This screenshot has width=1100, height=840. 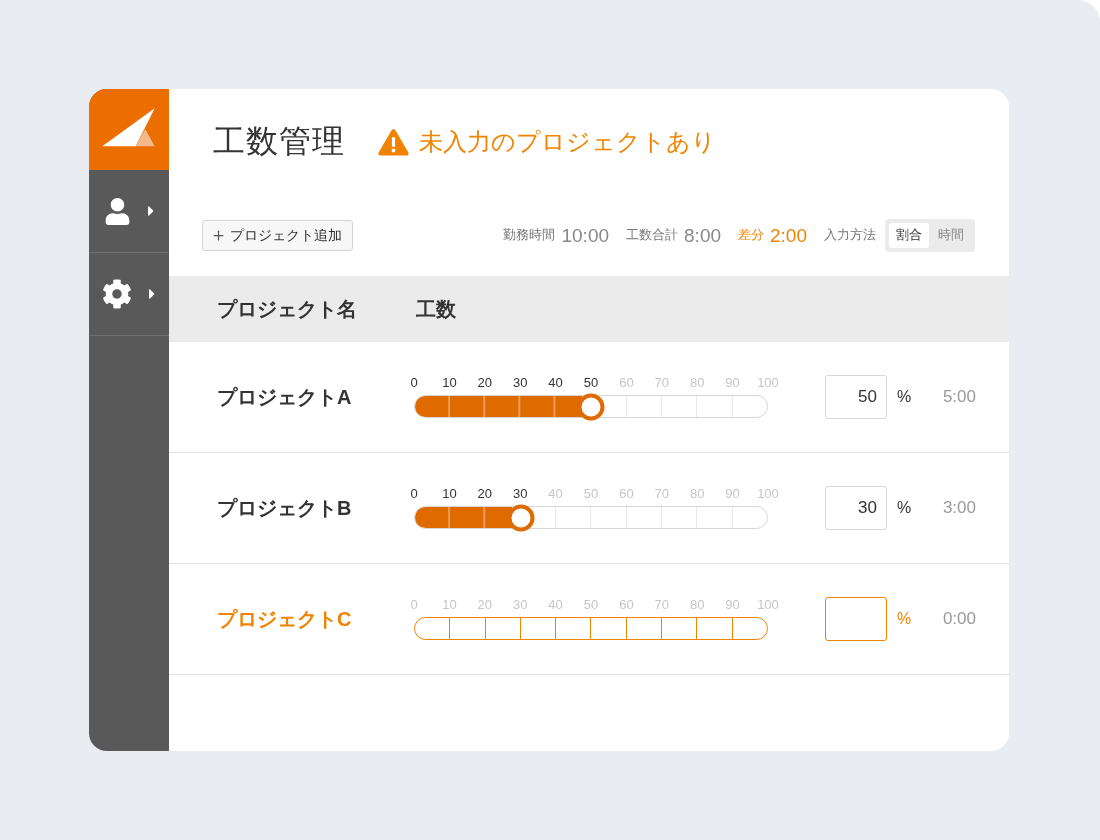 I want to click on settings-icon, so click(x=117, y=294).